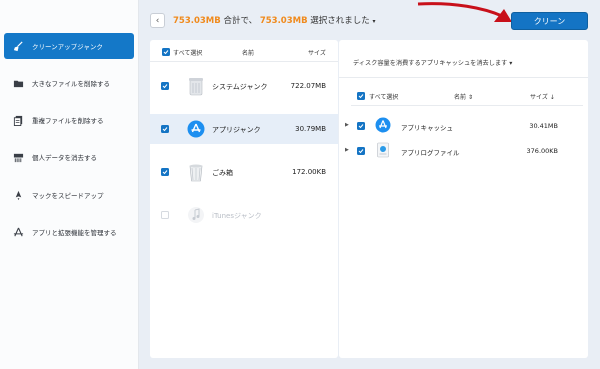 The image size is (600, 369). Describe the element at coordinates (549, 21) in the screenshot. I see `clean-button: クリーン` at that location.